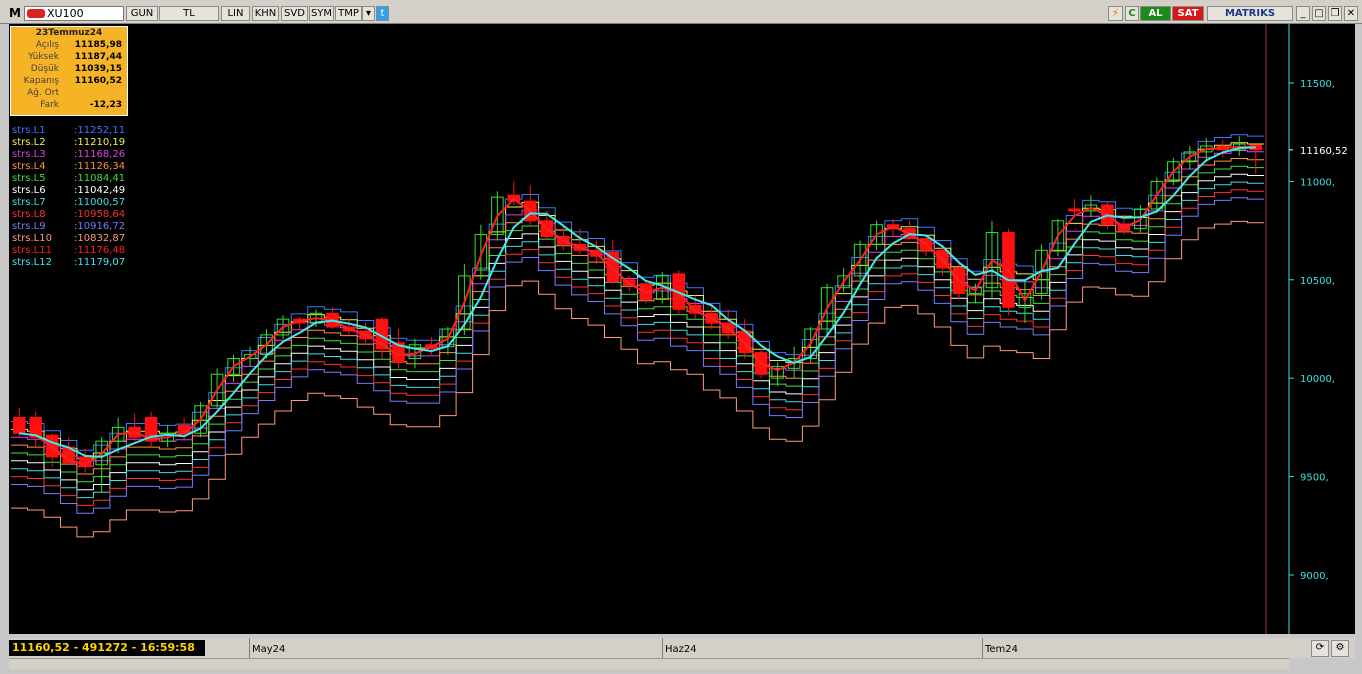 This screenshot has height=674, width=1362. What do you see at coordinates (105, 105) in the screenshot?
I see `info-value: -12,23` at bounding box center [105, 105].